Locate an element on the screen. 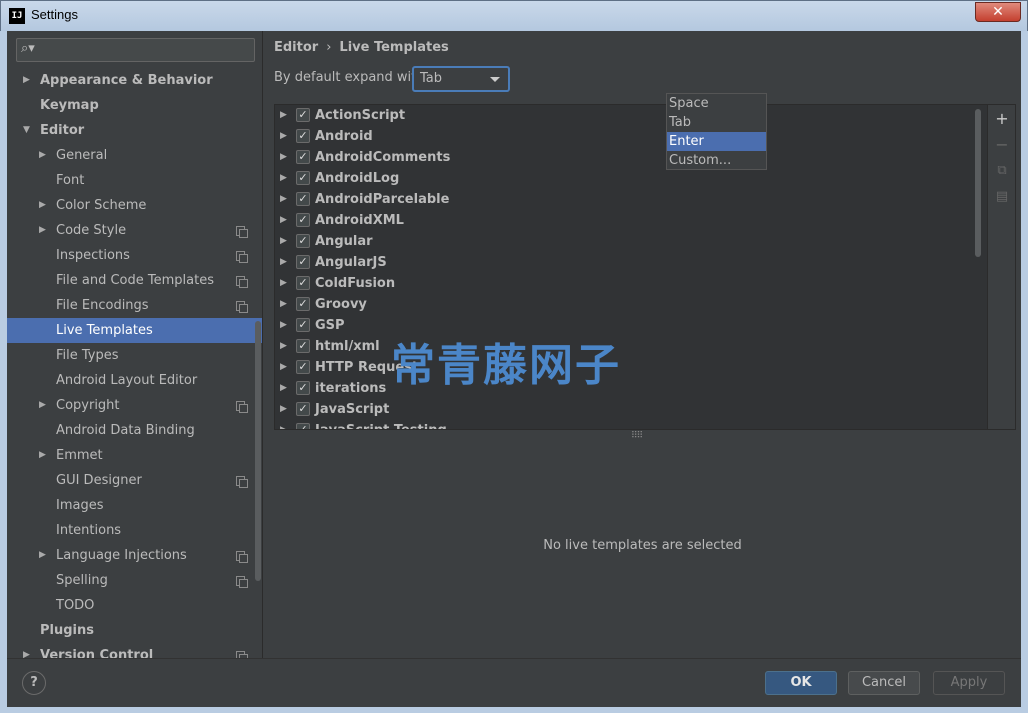 Image resolution: width=1028 pixels, height=713 pixels. sidebar-item: ▶ Copyright is located at coordinates (134, 405).